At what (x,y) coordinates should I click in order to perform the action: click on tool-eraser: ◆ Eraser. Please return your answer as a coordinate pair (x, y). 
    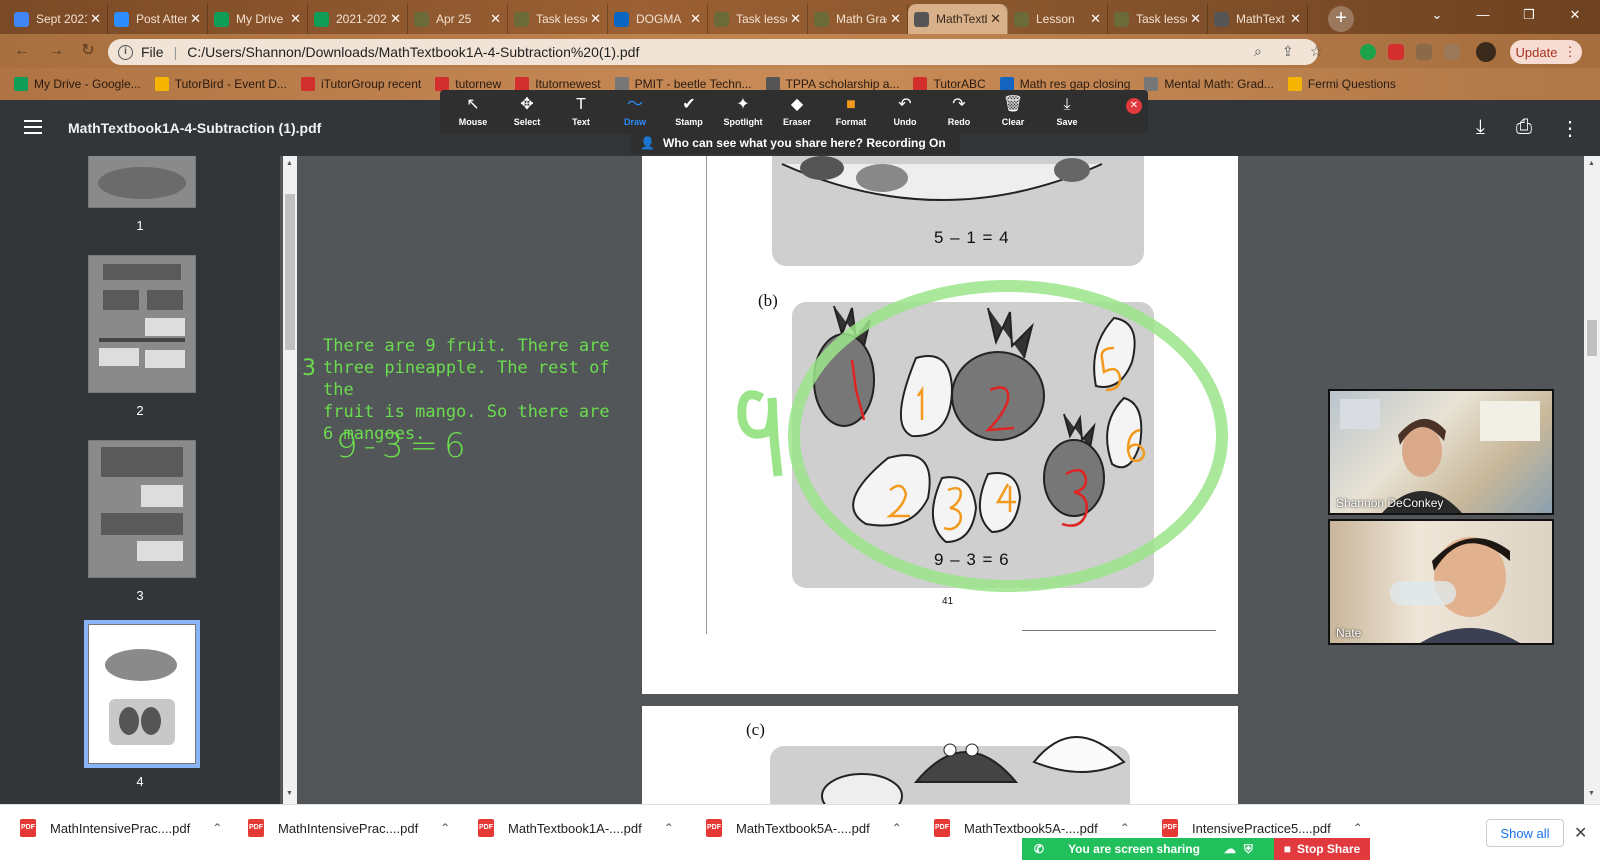
    Looking at the image, I should click on (797, 112).